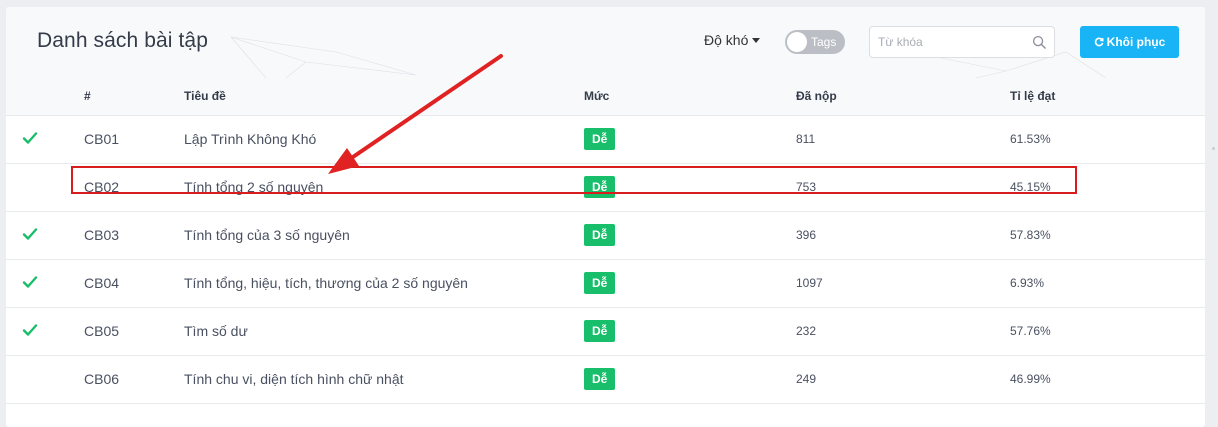  What do you see at coordinates (903, 283) in the screenshot?
I see `submissions-count: 1097` at bounding box center [903, 283].